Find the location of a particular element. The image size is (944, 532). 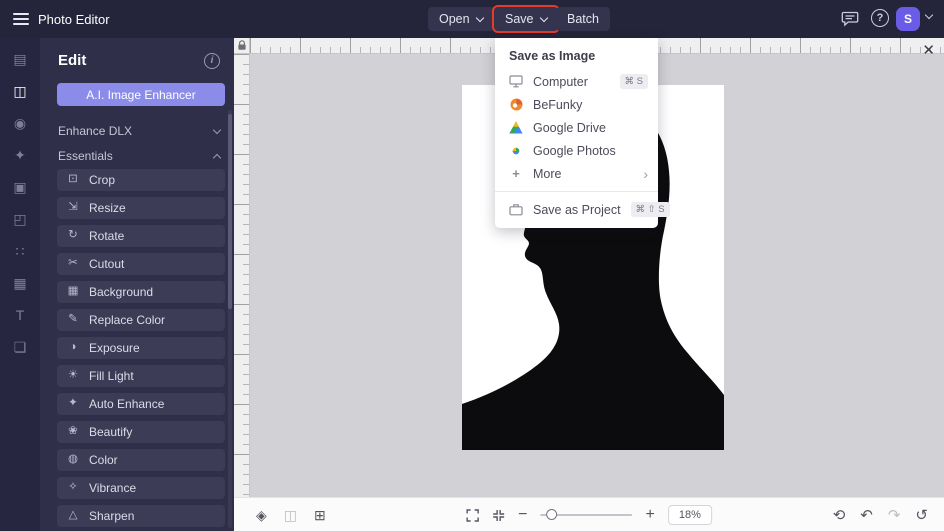

sidebar-item-photo-library: ▤ is located at coordinates (20, 59).